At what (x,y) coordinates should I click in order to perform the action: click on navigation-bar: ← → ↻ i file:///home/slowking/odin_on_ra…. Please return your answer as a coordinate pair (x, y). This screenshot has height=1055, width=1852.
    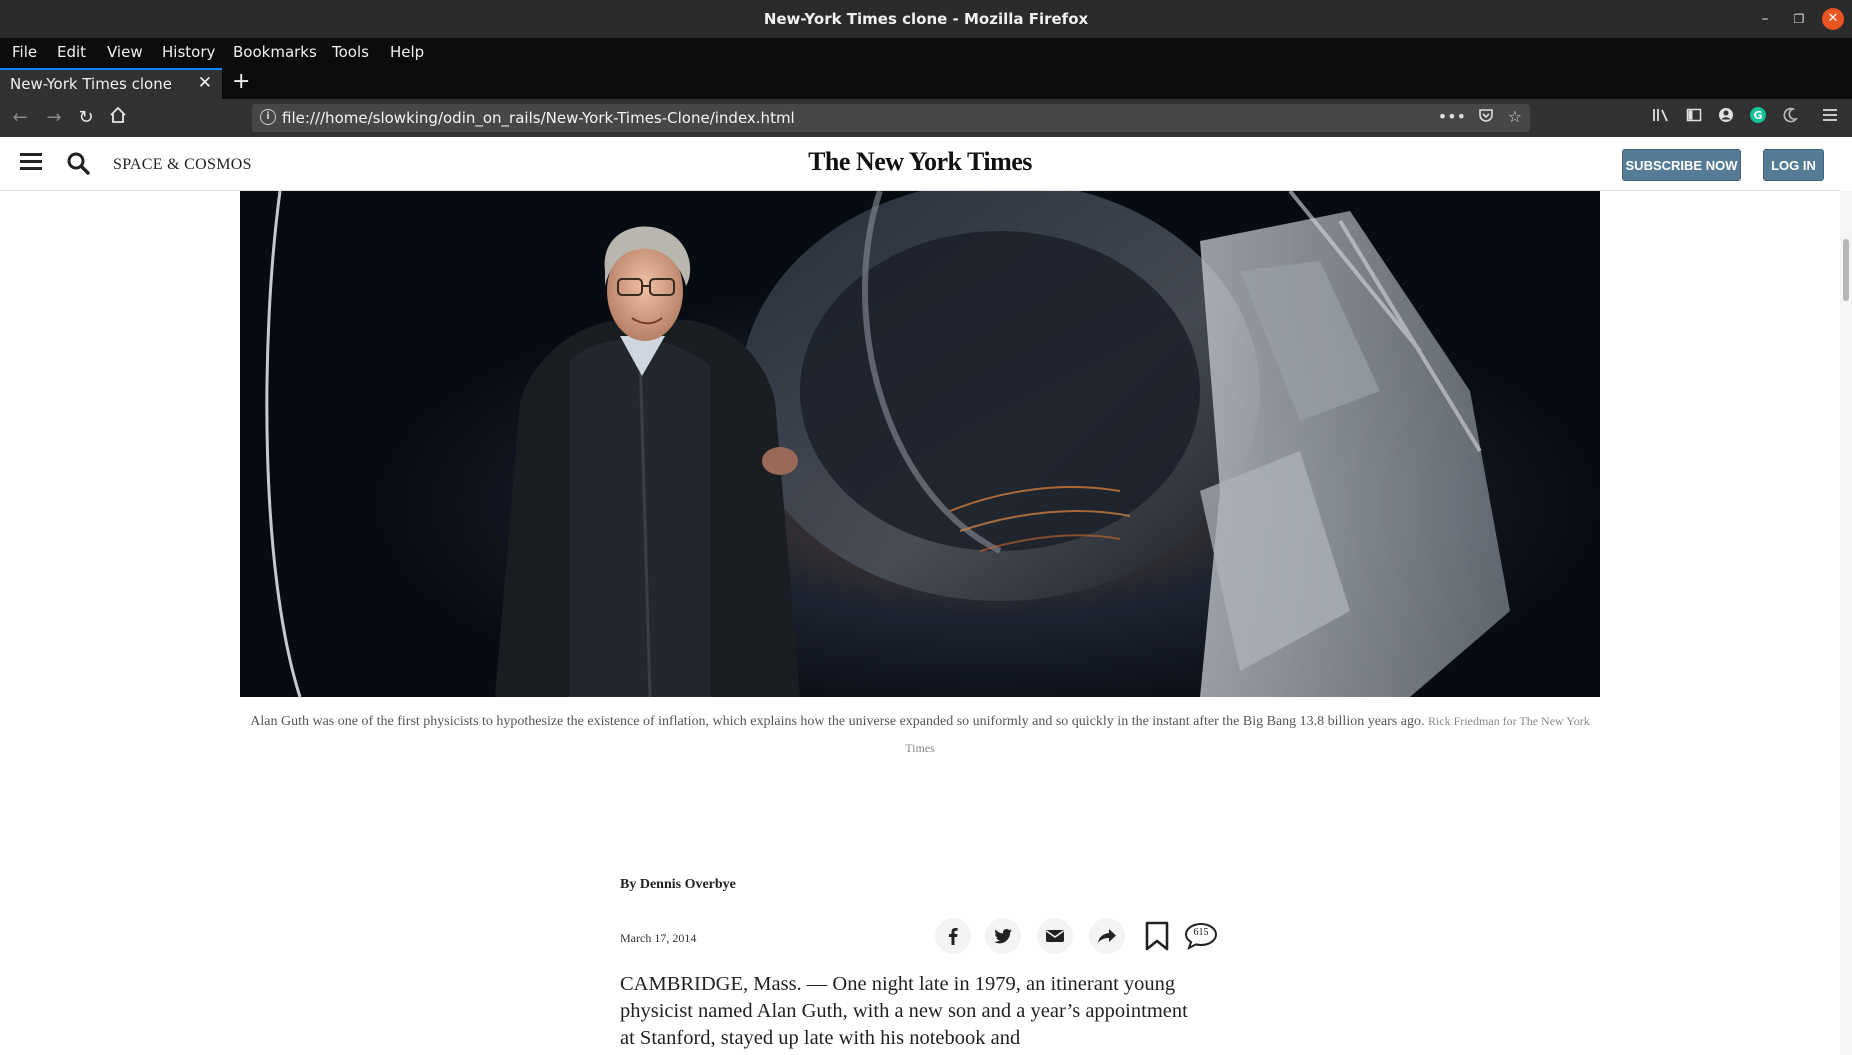
    Looking at the image, I should click on (926, 118).